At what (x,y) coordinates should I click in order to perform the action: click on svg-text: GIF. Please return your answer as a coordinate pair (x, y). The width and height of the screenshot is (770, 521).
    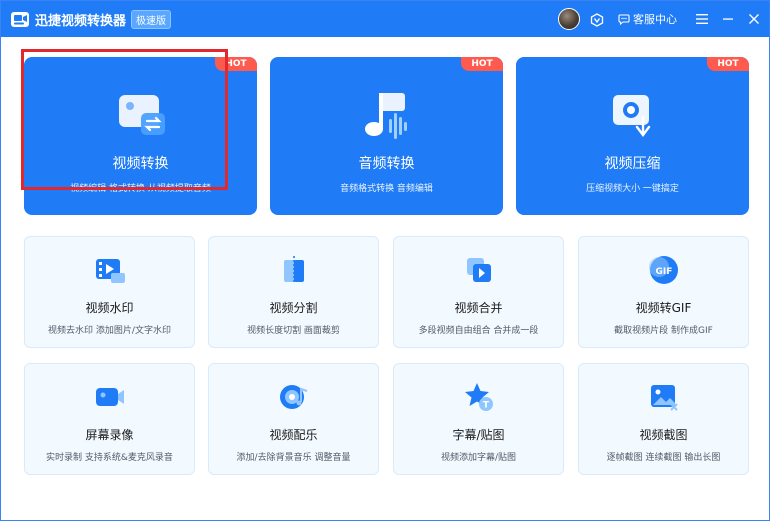
    Looking at the image, I should click on (663, 272).